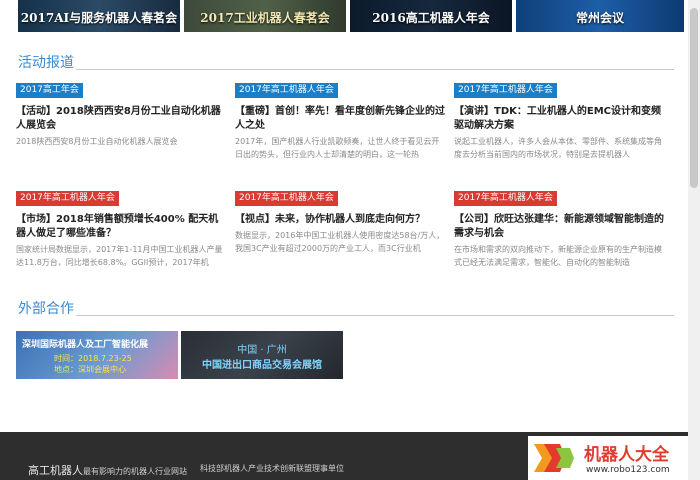 The width and height of the screenshot is (700, 480). What do you see at coordinates (93, 358) in the screenshot?
I see `partner-banner-date: 时间：2018.7.23-25` at bounding box center [93, 358].